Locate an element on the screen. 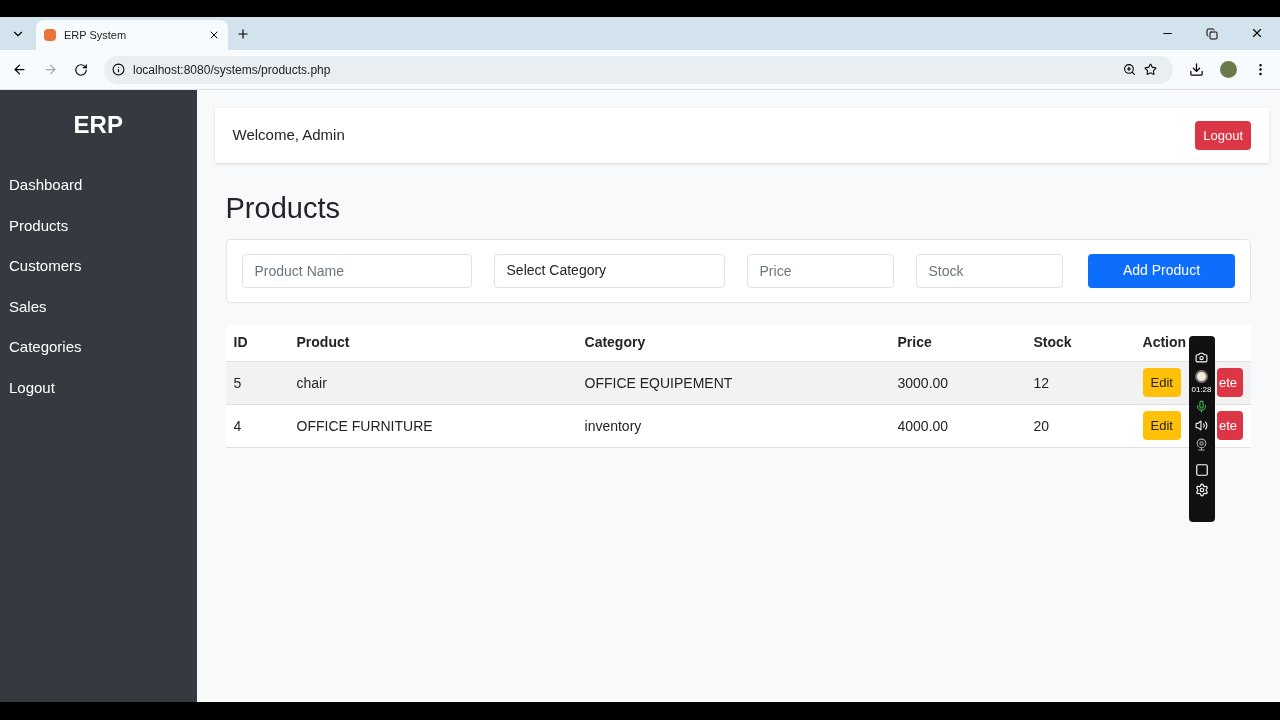 The height and width of the screenshot is (720, 1280). column-header: ID is located at coordinates (240, 342).